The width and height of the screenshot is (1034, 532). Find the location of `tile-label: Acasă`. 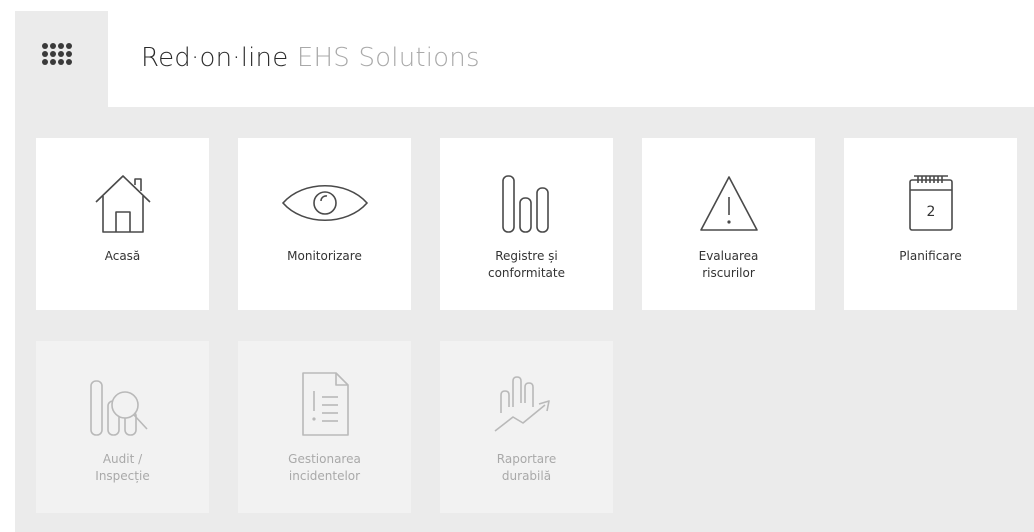

tile-label: Acasă is located at coordinates (122, 256).